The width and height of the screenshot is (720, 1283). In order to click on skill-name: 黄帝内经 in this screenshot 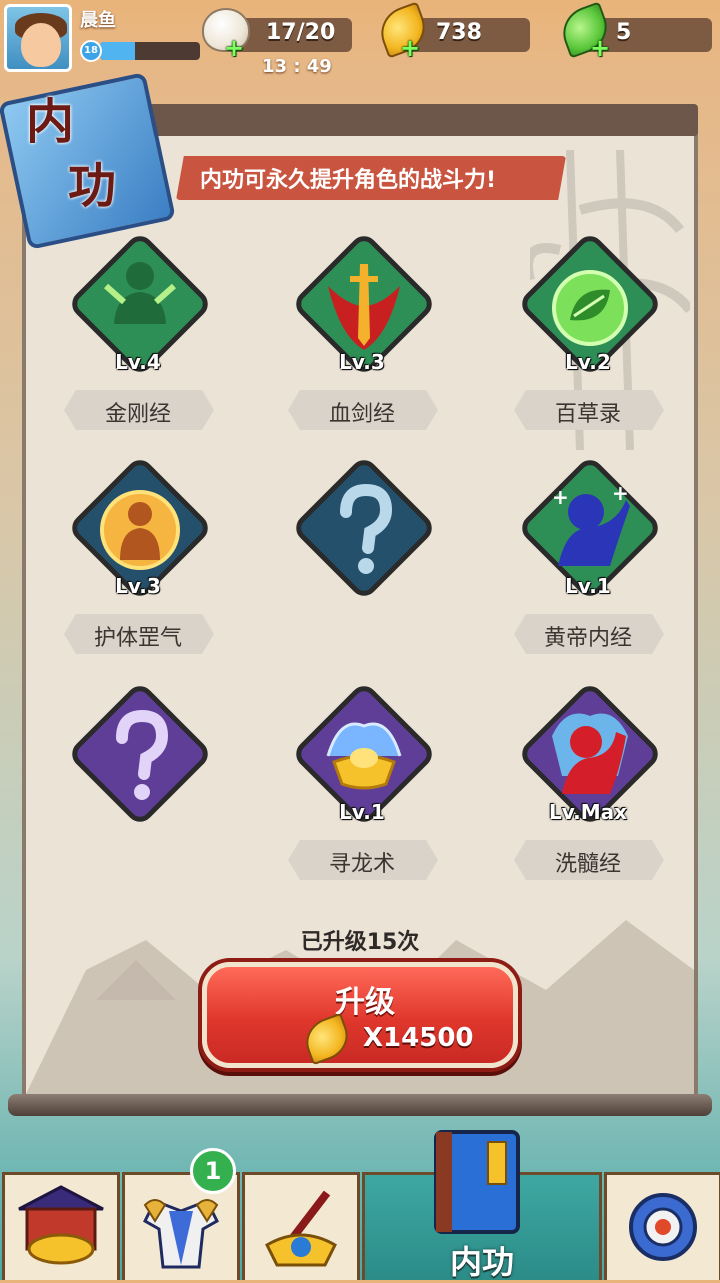, I will do `click(587, 638)`.